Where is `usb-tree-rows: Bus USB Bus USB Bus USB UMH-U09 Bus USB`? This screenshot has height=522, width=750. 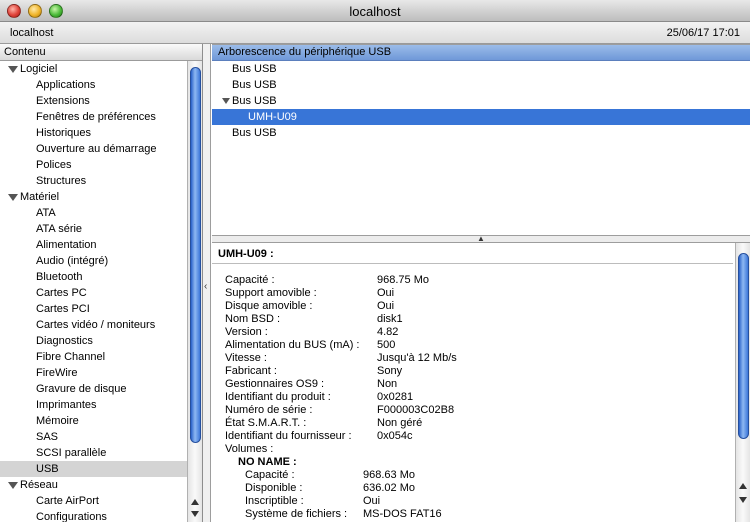 usb-tree-rows: Bus USB Bus USB Bus USB UMH-U09 Bus USB is located at coordinates (481, 101).